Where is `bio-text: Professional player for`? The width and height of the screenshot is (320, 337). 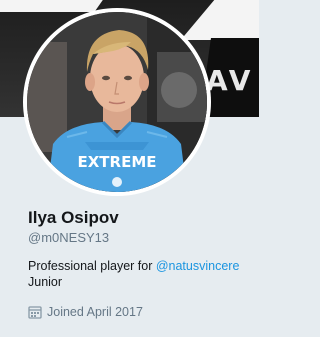 bio-text: Professional player for is located at coordinates (92, 266).